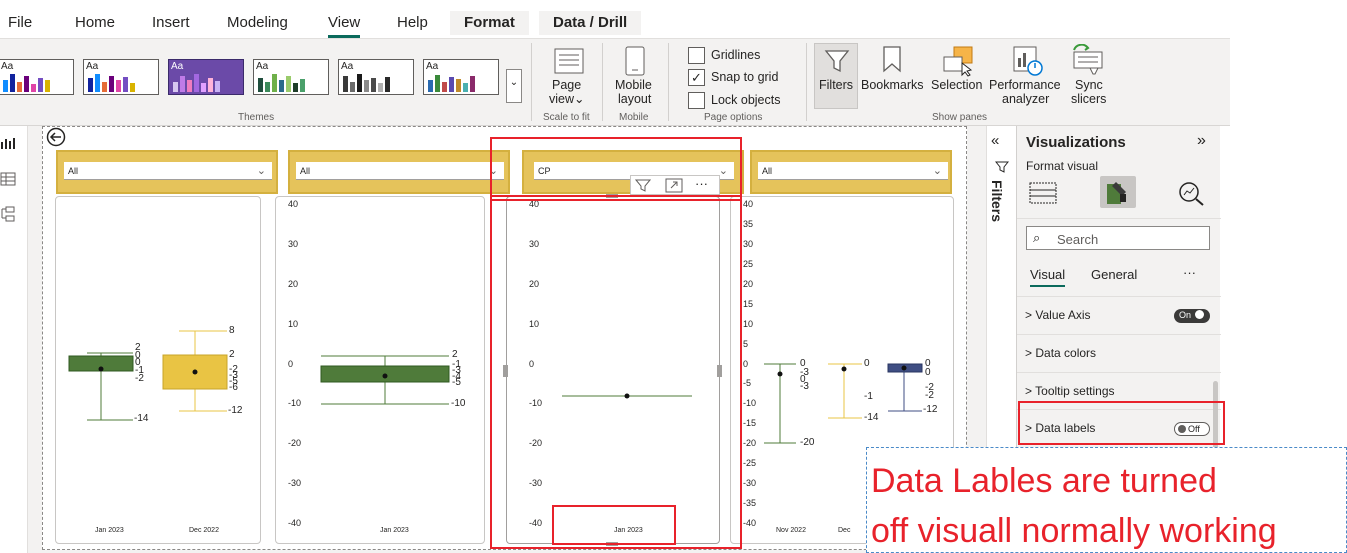 The width and height of the screenshot is (1347, 553). Describe the element at coordinates (1114, 274) in the screenshot. I see `tab-general: General` at that location.